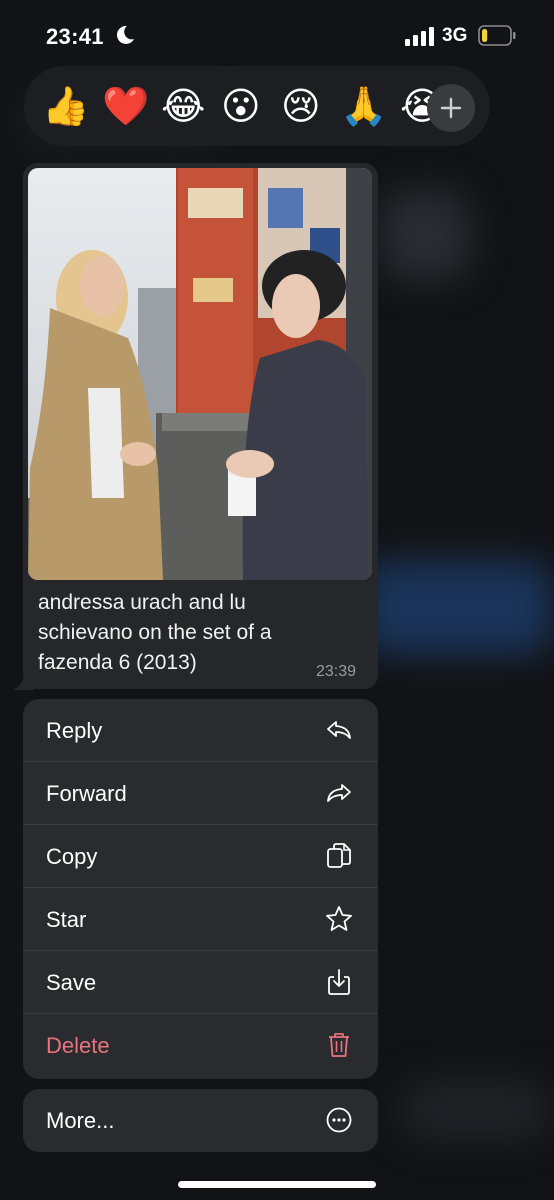 The image size is (554, 1200). Describe the element at coordinates (339, 982) in the screenshot. I see `save-icon` at that location.